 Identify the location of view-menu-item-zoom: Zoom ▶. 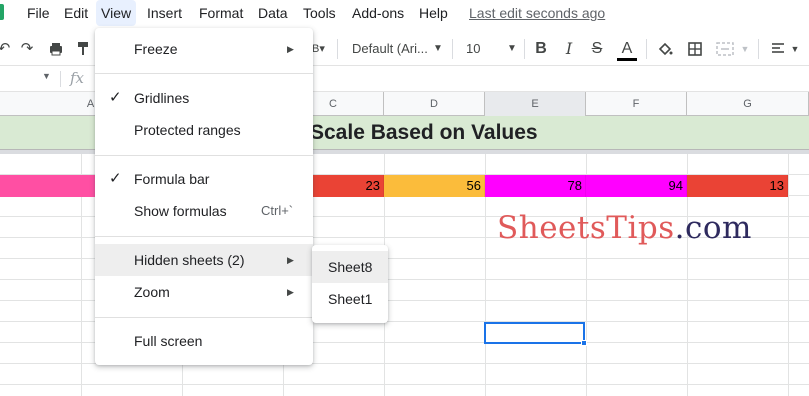
(204, 292).